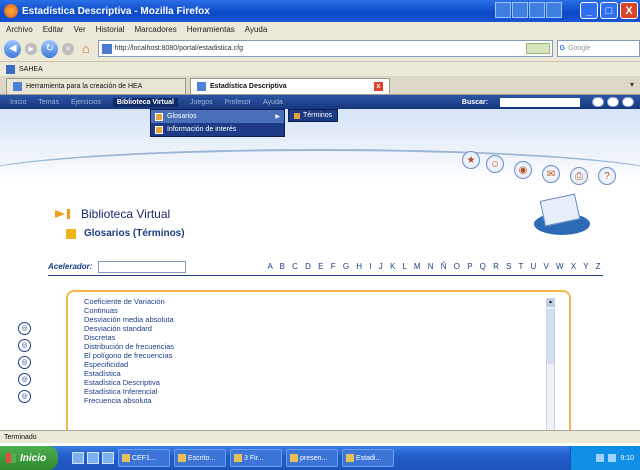 The image size is (640, 470). Describe the element at coordinates (24, 362) in the screenshot. I see `left-icon-3: ◎` at that location.